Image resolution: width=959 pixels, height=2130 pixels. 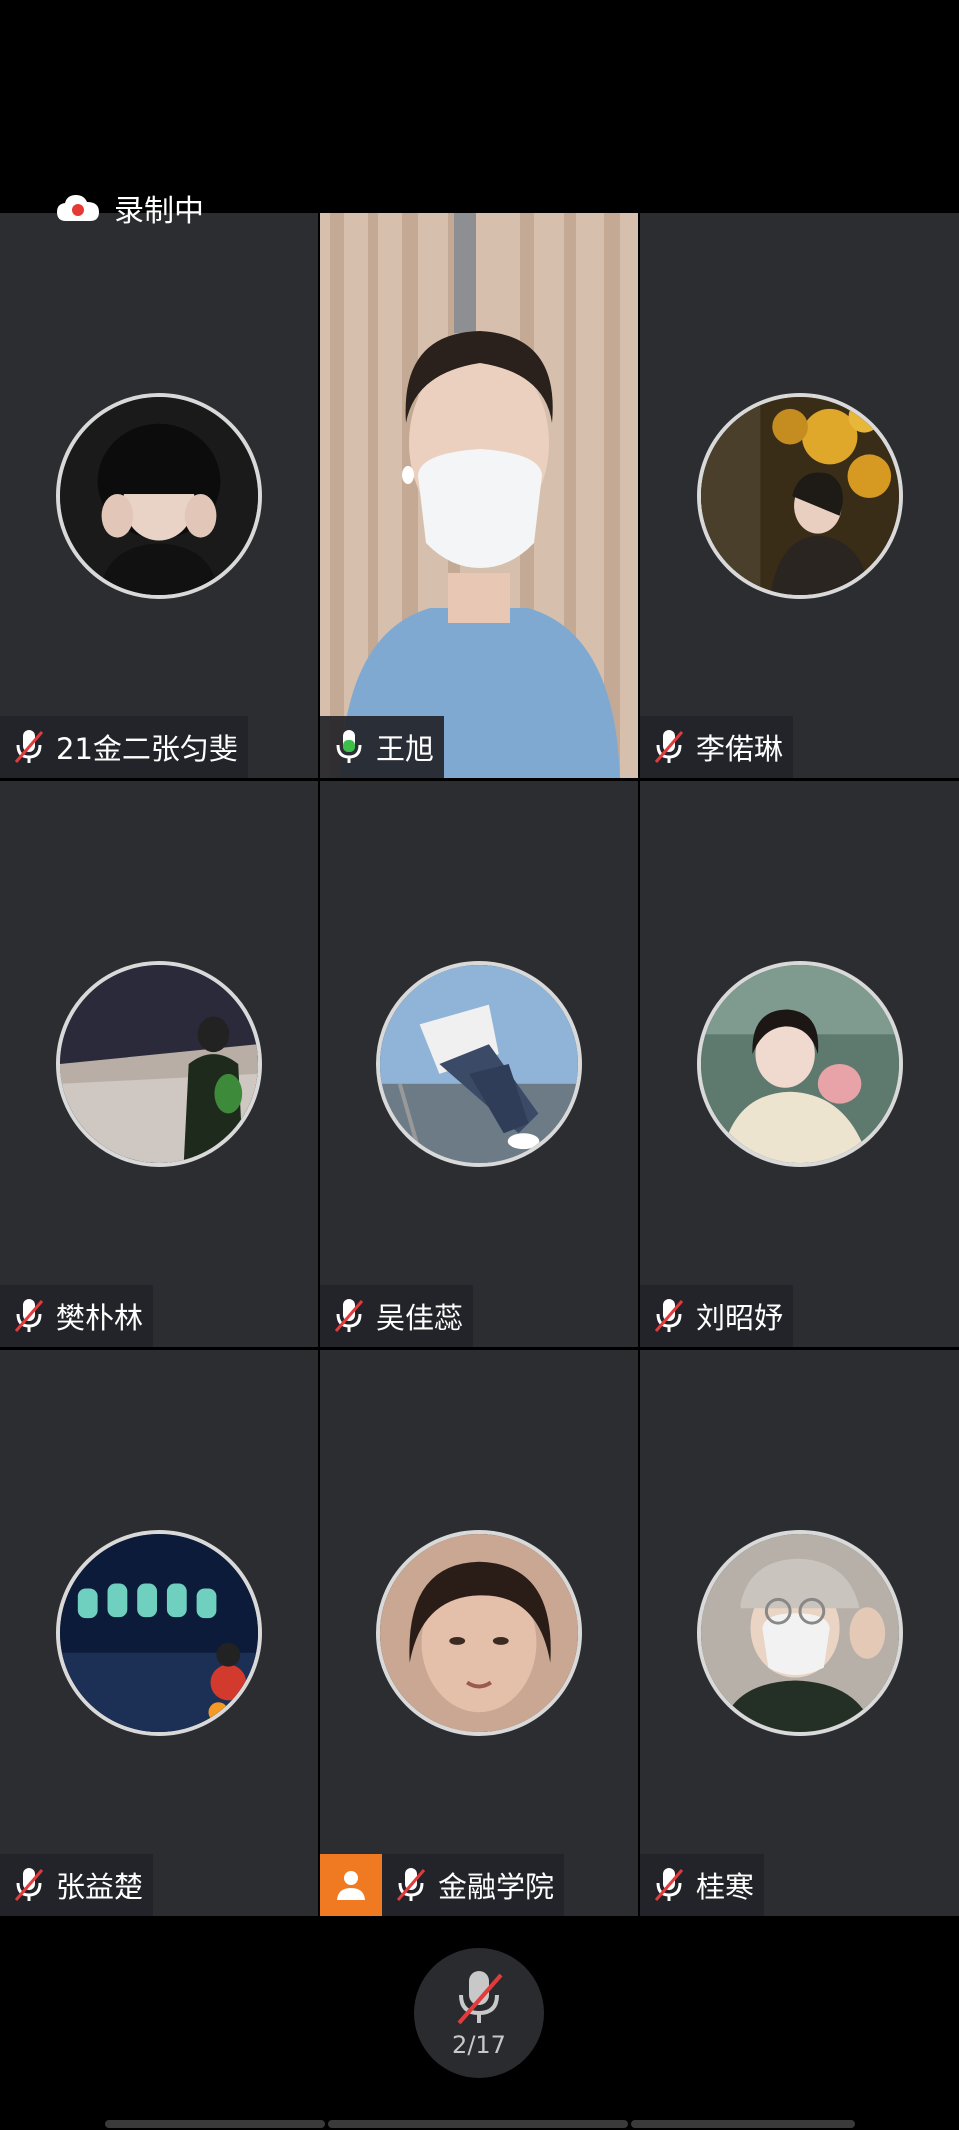 What do you see at coordinates (743, 2124) in the screenshot?
I see `page-indicator-right` at bounding box center [743, 2124].